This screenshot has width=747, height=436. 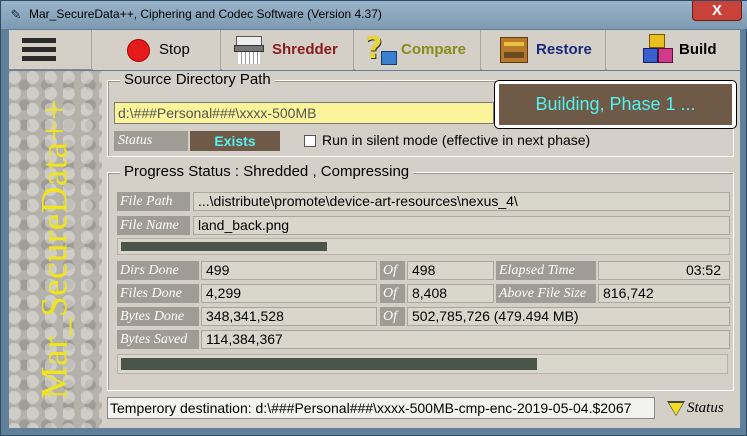 I want to click on progress-group-title: Progress Status : Shredded , Compressing, so click(x=267, y=171).